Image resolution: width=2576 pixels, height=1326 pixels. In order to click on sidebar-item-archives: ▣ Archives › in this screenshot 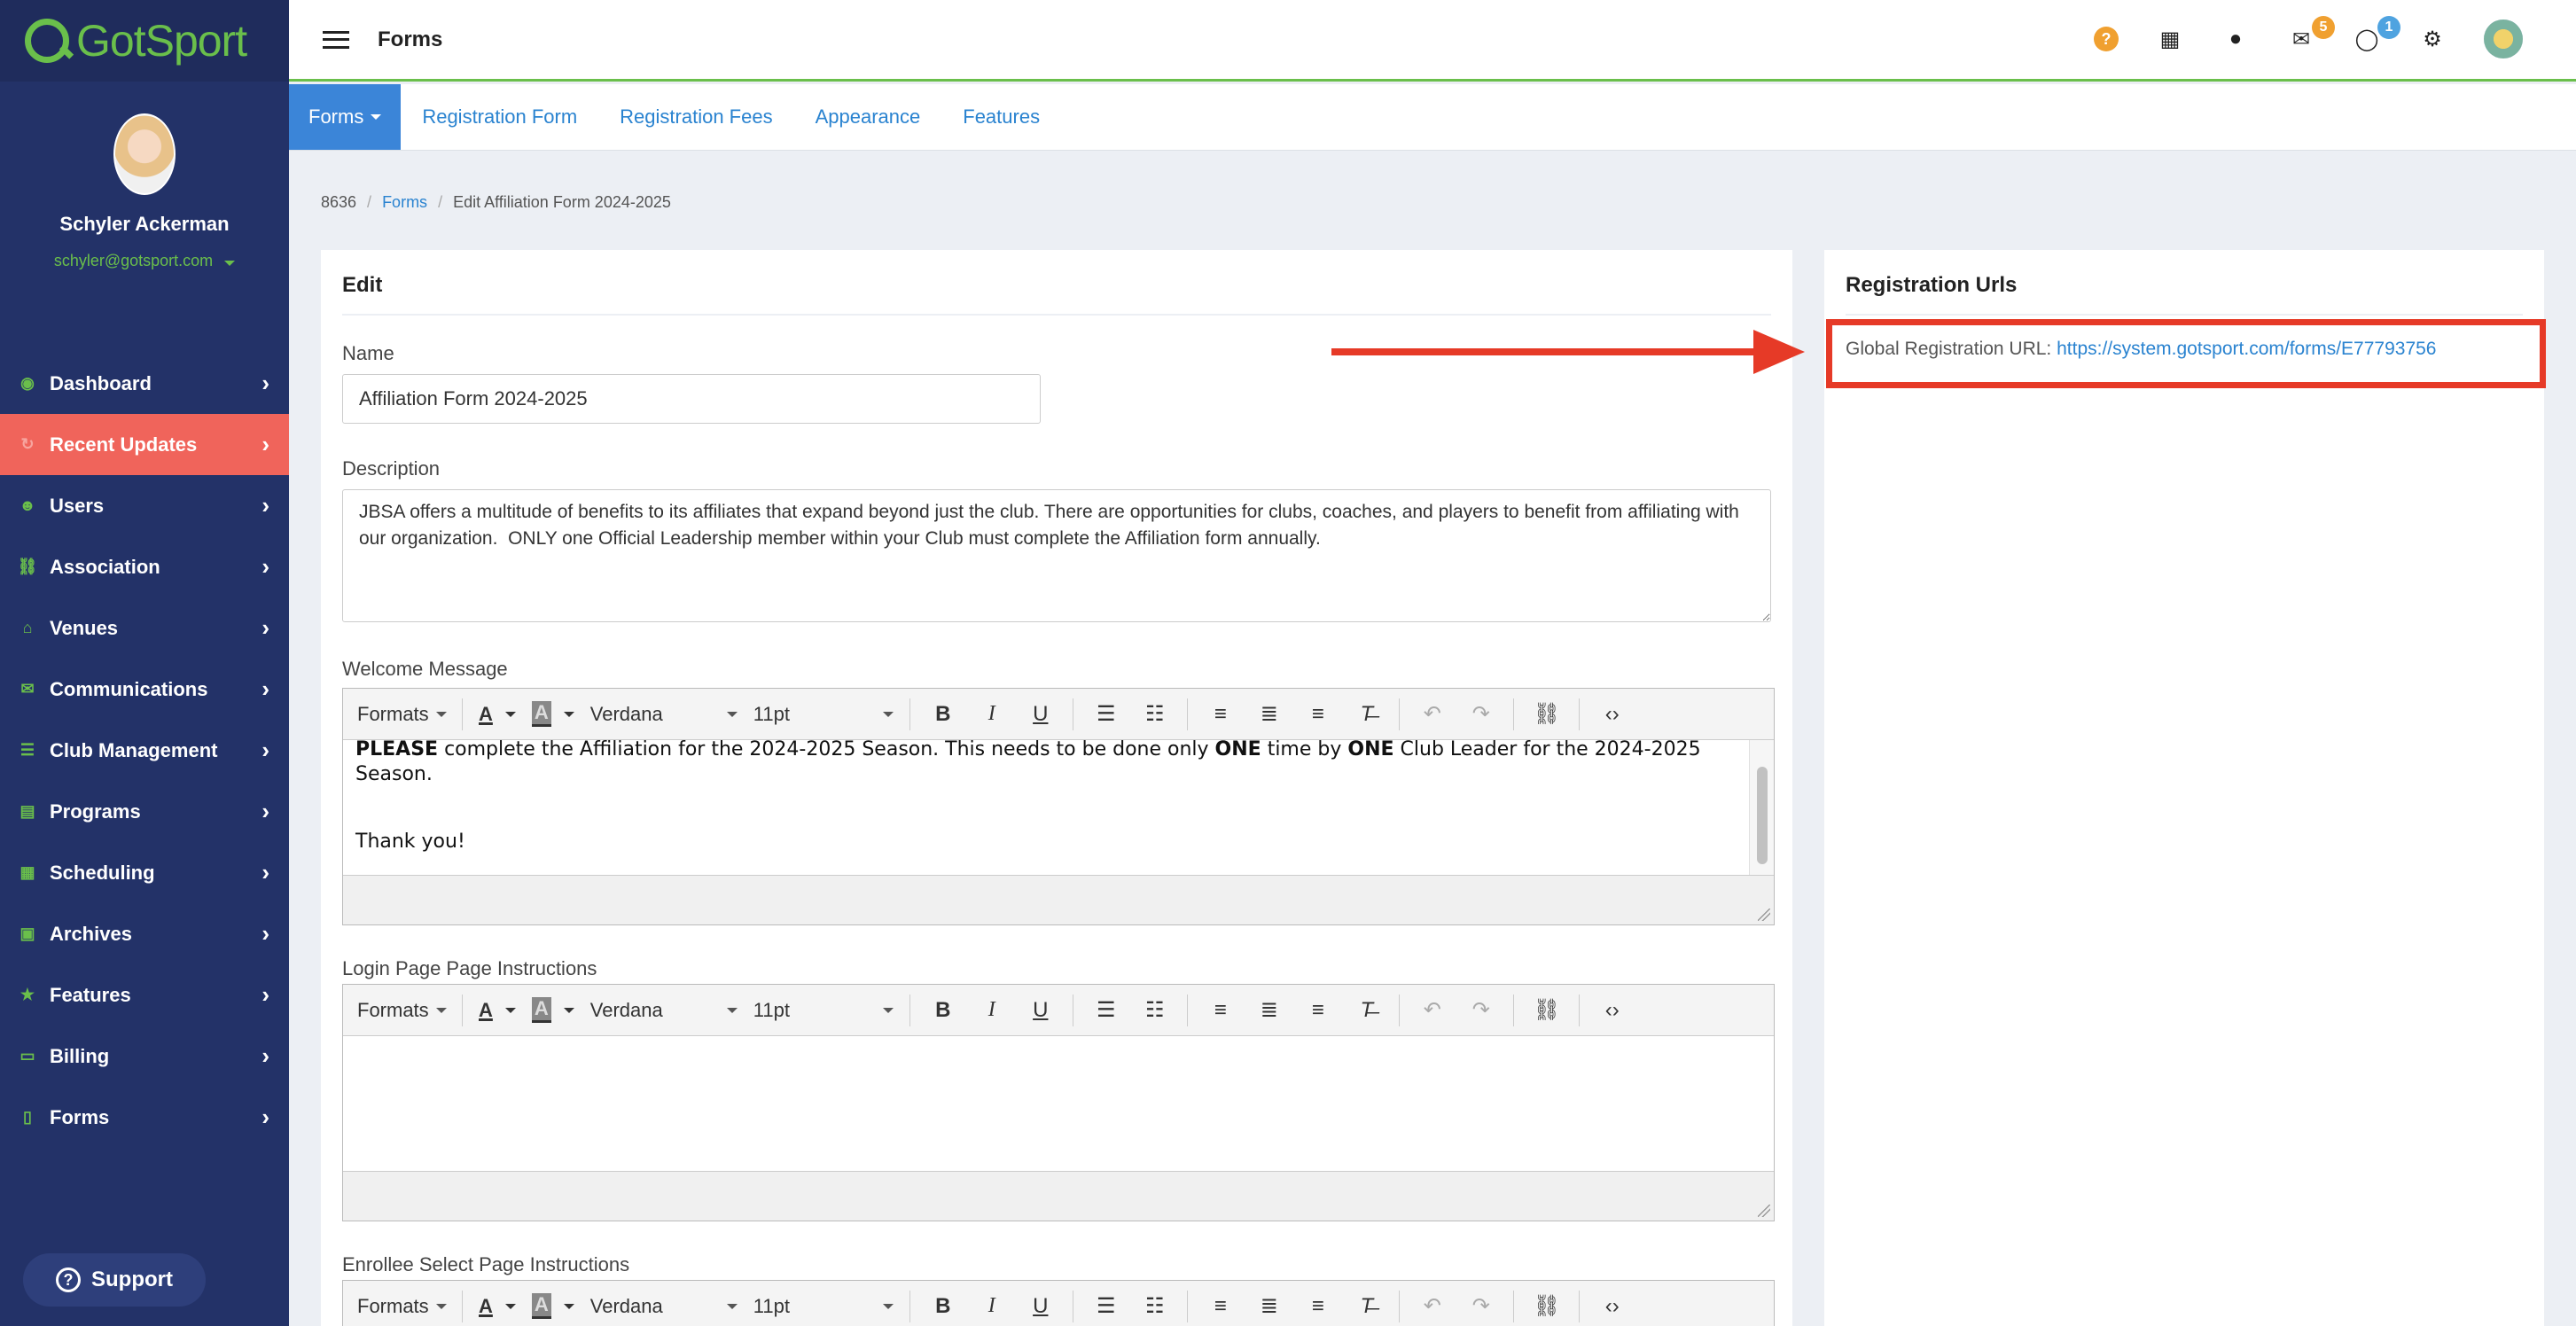, I will do `click(144, 933)`.